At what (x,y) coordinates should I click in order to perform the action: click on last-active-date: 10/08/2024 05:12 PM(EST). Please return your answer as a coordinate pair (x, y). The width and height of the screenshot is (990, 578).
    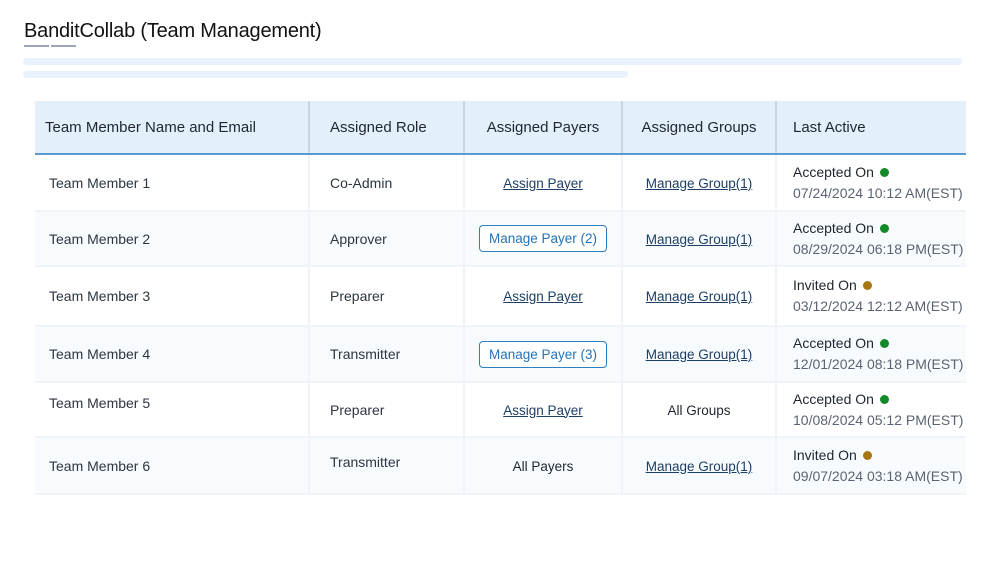
    Looking at the image, I should click on (878, 419).